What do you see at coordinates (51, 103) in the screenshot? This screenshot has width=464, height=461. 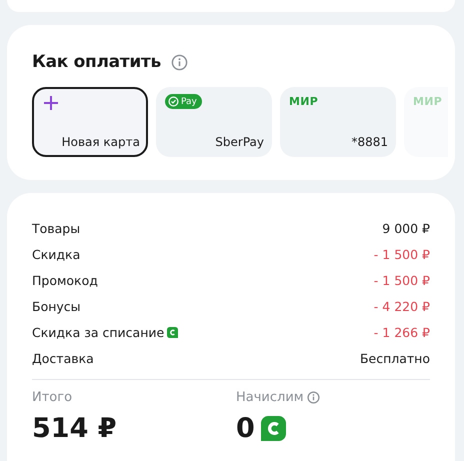 I see `plus-icon` at bounding box center [51, 103].